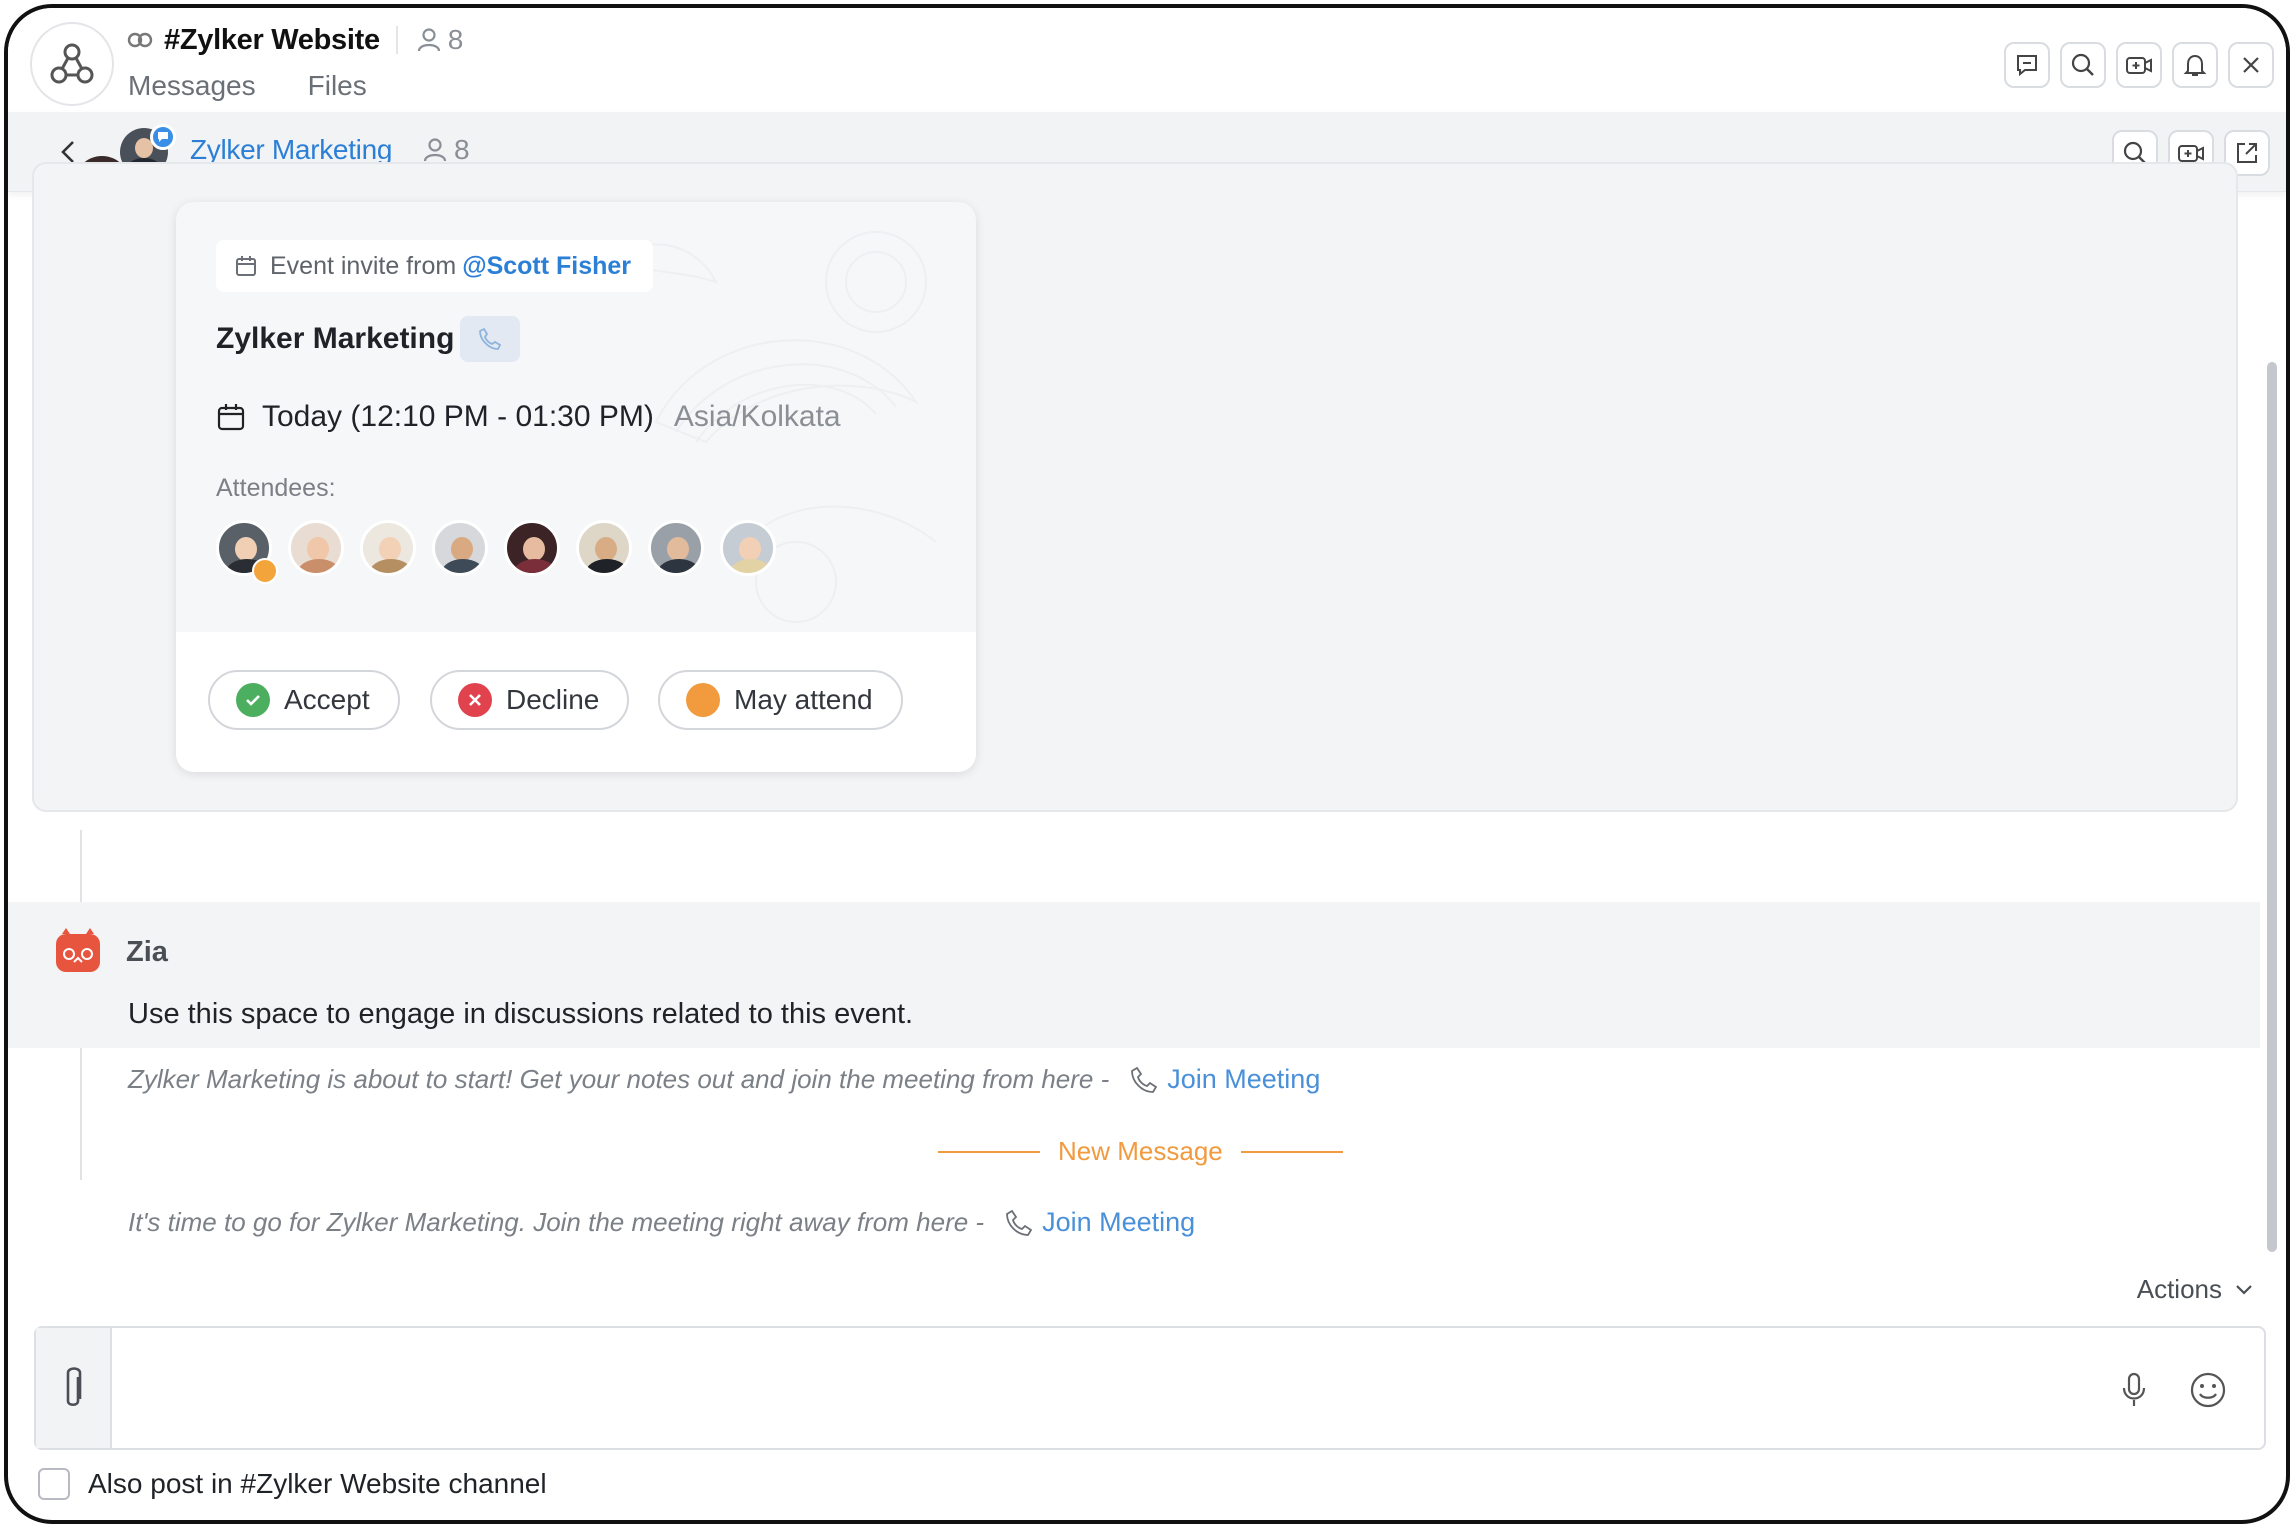  I want to click on event-time-row: Today (12:10 PM - 01:30 PM) Asia/Kolkata, so click(528, 417).